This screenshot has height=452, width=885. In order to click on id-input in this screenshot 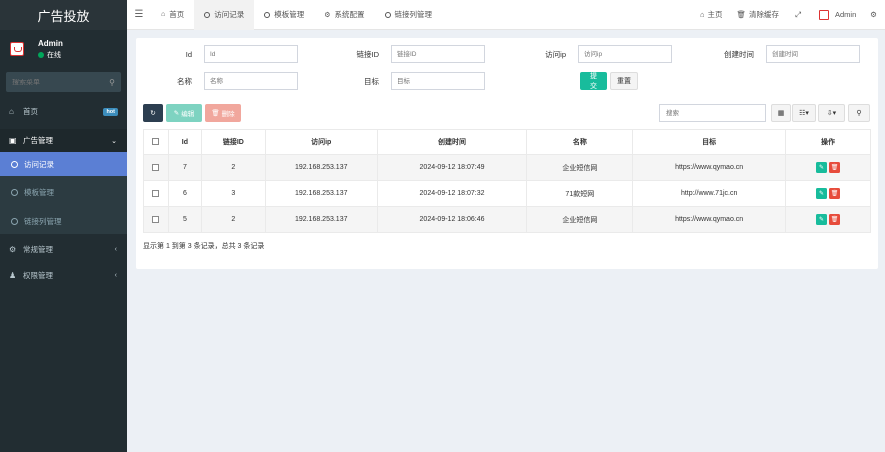, I will do `click(251, 54)`.